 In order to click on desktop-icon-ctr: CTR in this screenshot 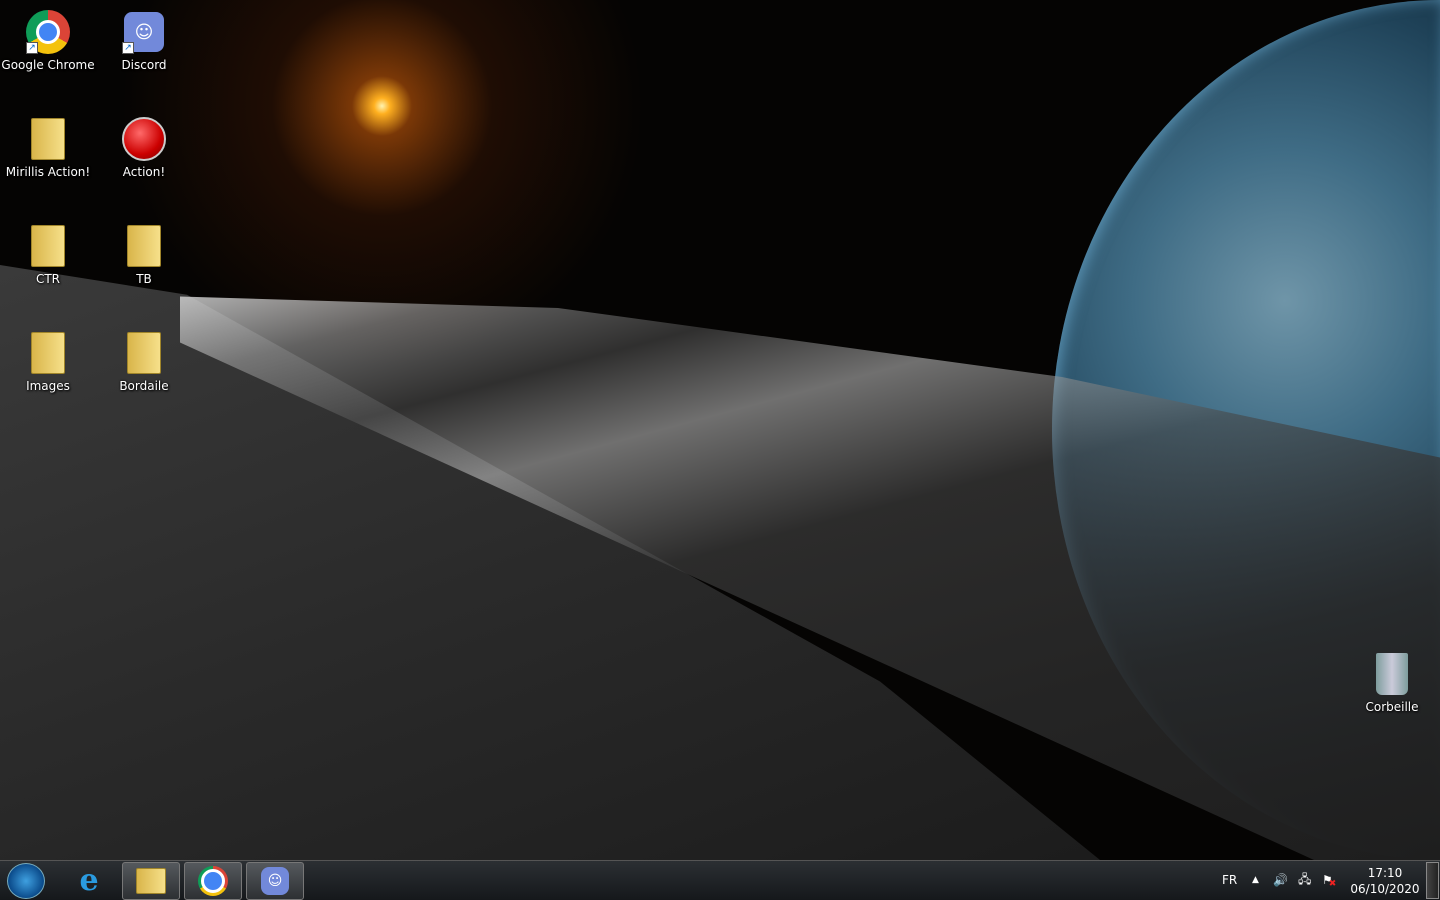, I will do `click(48, 254)`.